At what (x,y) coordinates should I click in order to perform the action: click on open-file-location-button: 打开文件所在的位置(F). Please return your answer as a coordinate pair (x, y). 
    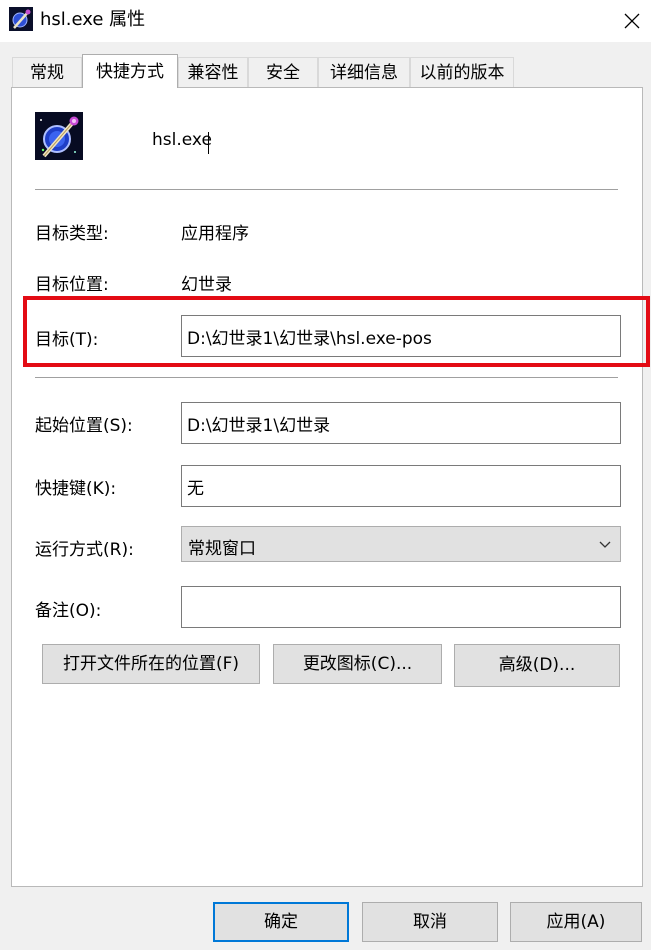
    Looking at the image, I should click on (151, 664).